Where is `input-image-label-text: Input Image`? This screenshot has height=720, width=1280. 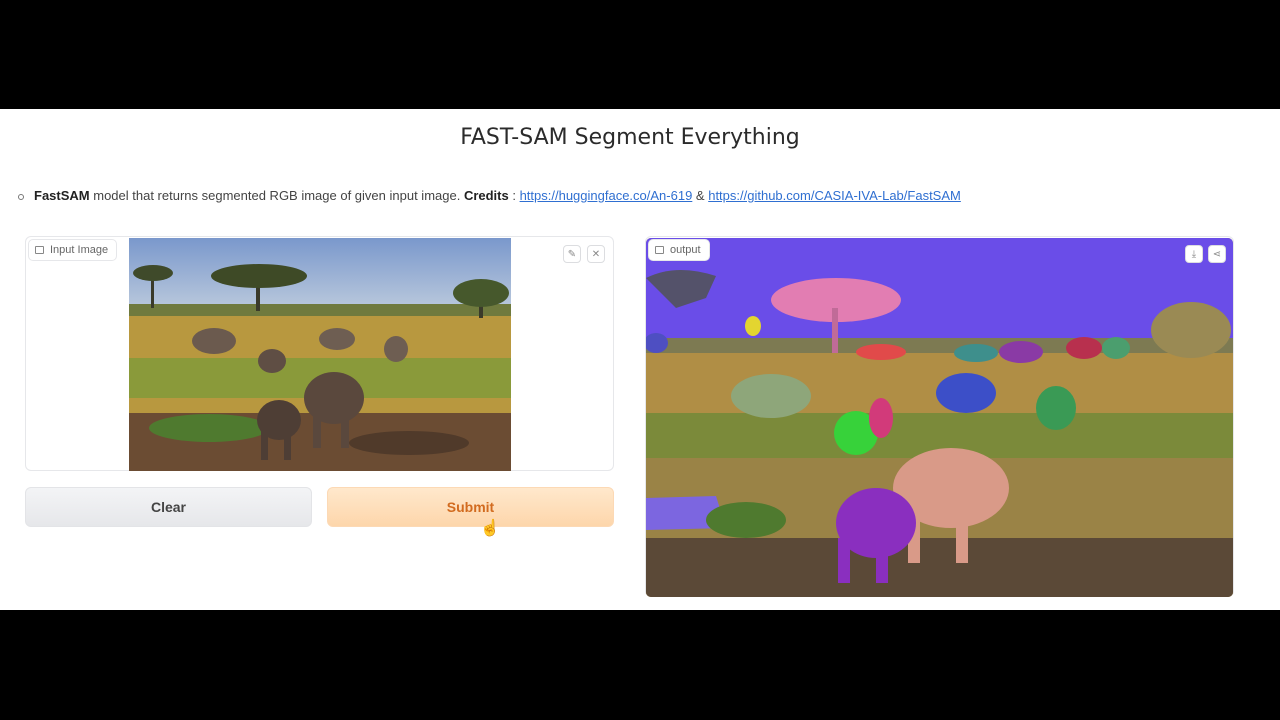 input-image-label-text: Input Image is located at coordinates (79, 250).